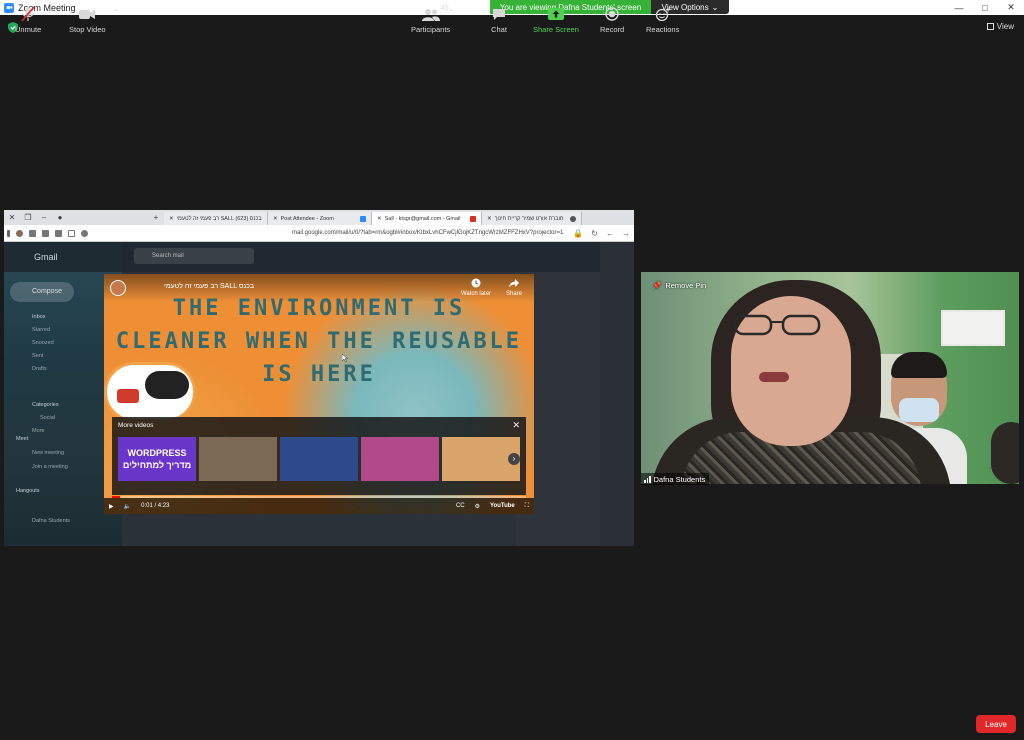 This screenshot has height=740, width=1024. I want to click on sidebar-item-drafts: Drafts, so click(39, 369).